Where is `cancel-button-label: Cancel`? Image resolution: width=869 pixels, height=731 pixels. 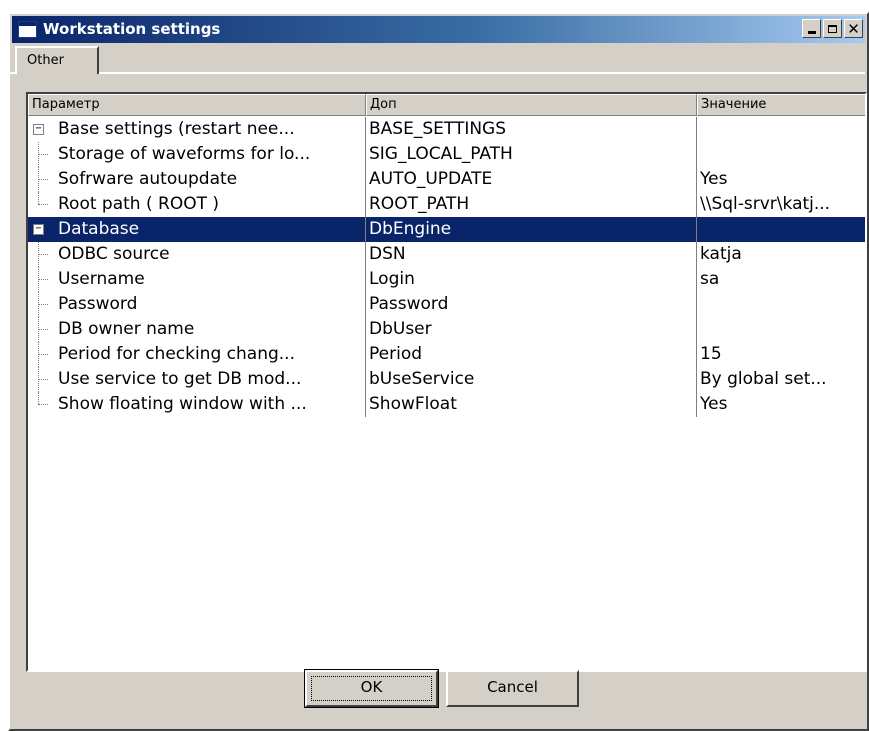
cancel-button-label: Cancel is located at coordinates (512, 687).